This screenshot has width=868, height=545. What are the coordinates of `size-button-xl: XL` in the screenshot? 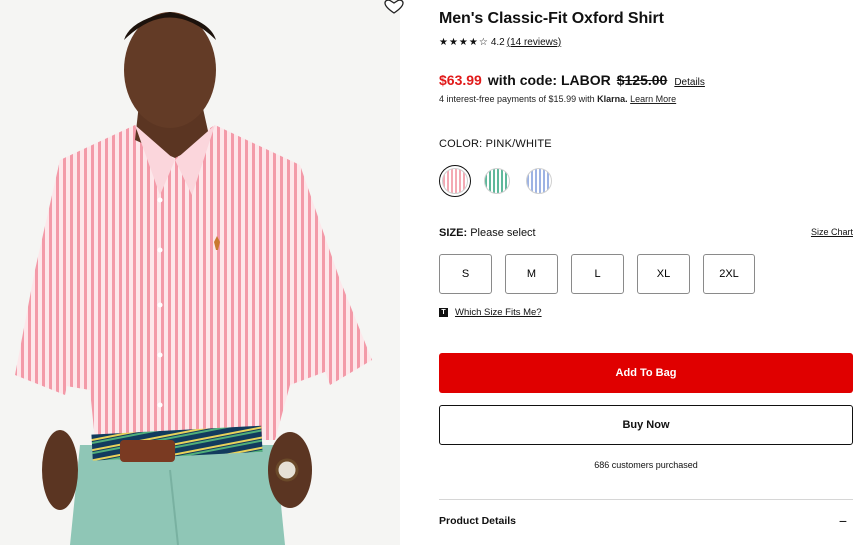 It's located at (663, 274).